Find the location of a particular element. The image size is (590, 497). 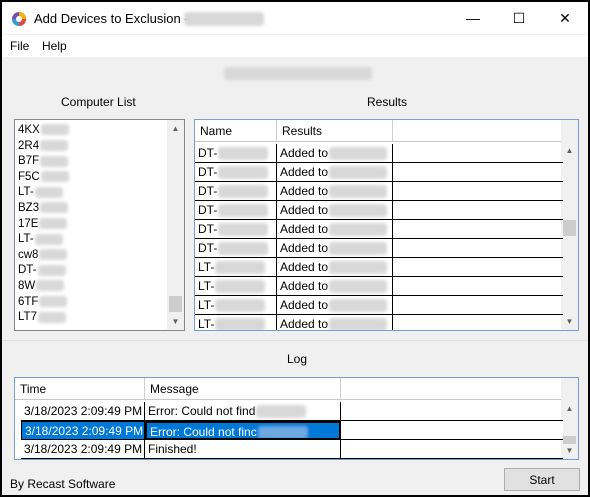

credit-text: By Recast Software is located at coordinates (63, 484).